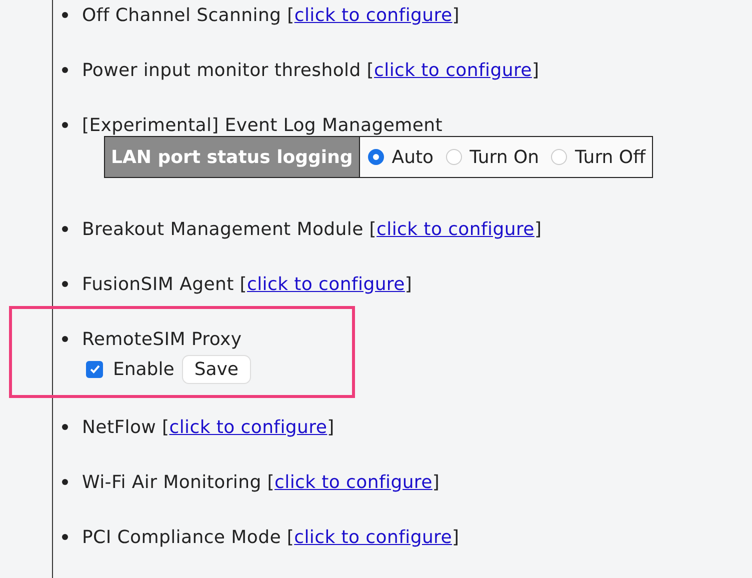  I want to click on setting-label: Breakout Management Module [click to configure], so click(312, 229).